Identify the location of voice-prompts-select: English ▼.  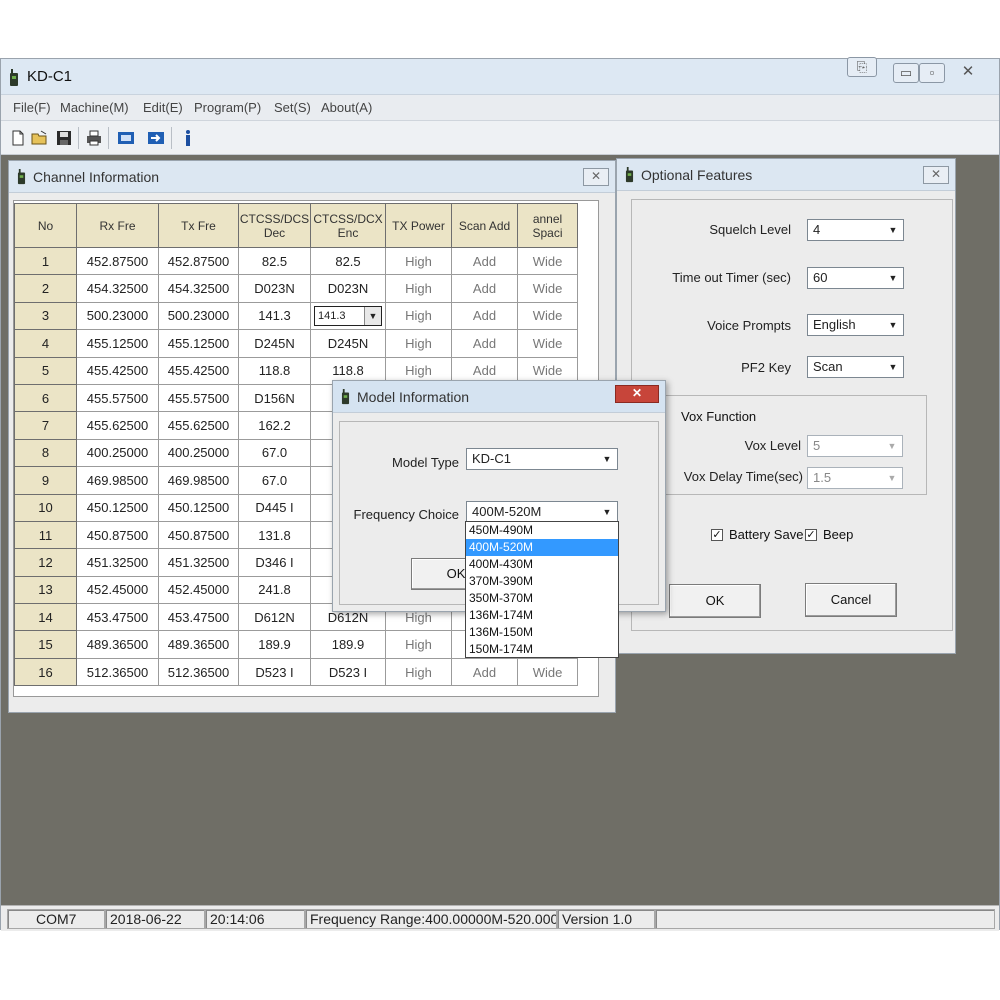
(855, 325).